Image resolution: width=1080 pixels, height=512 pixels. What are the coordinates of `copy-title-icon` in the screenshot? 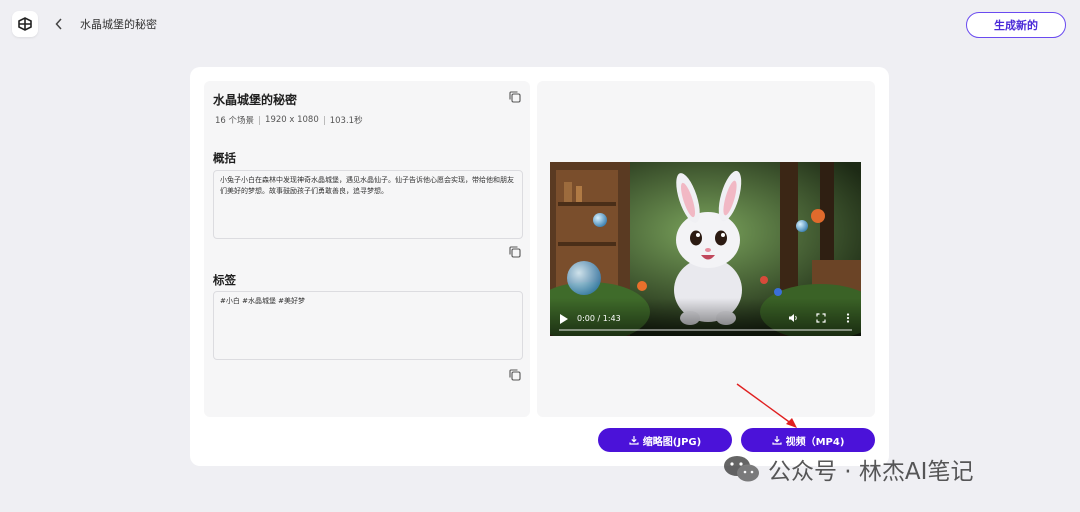 It's located at (515, 97).